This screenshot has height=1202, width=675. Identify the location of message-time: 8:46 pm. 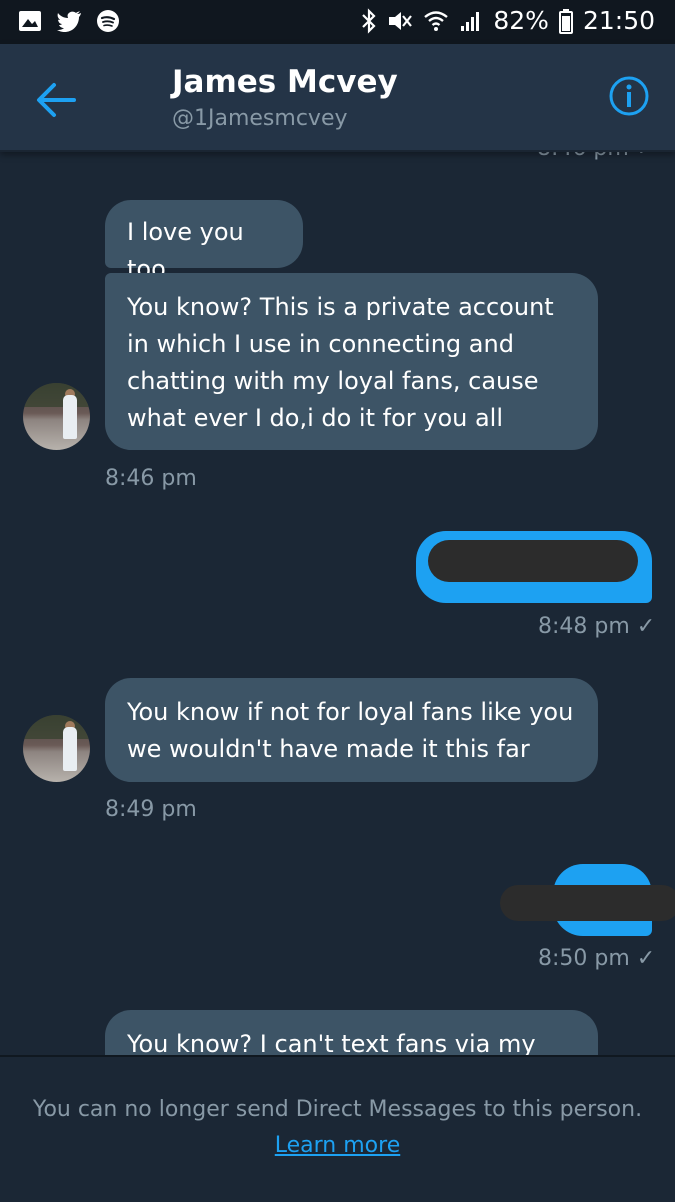
(151, 478).